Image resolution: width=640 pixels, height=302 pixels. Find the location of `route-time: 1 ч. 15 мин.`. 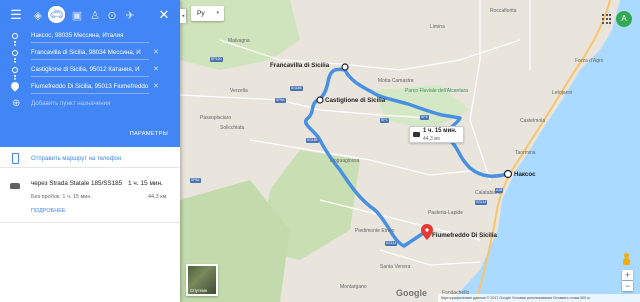

route-time: 1 ч. 15 мин. is located at coordinates (145, 183).